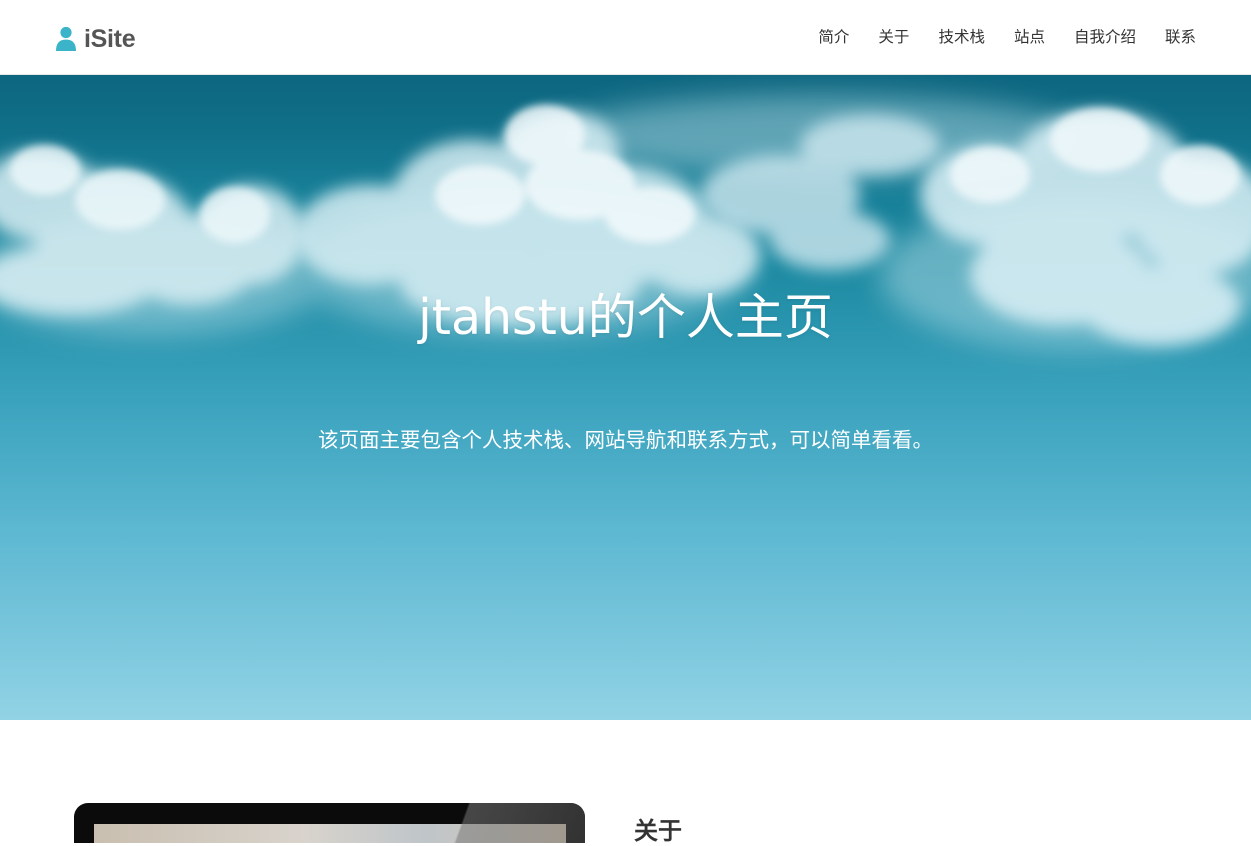  What do you see at coordinates (833, 37) in the screenshot?
I see `nav-item-intro: 简介` at bounding box center [833, 37].